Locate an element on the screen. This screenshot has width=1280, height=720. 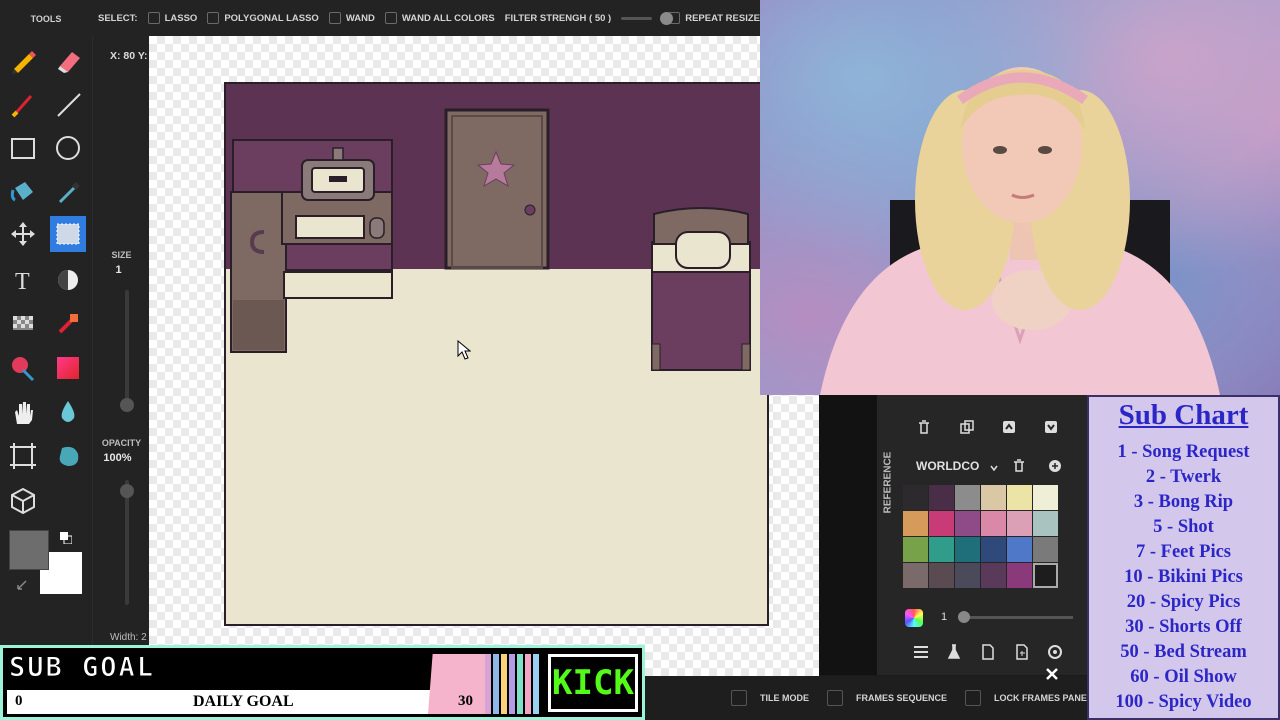
color-picker-icon is located at coordinates (914, 618).